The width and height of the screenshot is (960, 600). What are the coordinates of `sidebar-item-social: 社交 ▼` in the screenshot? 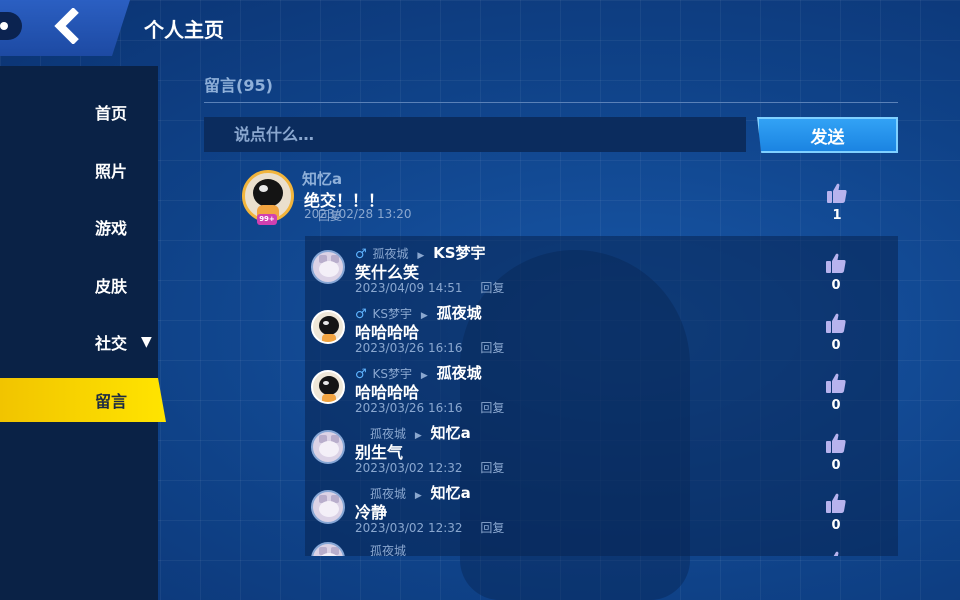 It's located at (79, 342).